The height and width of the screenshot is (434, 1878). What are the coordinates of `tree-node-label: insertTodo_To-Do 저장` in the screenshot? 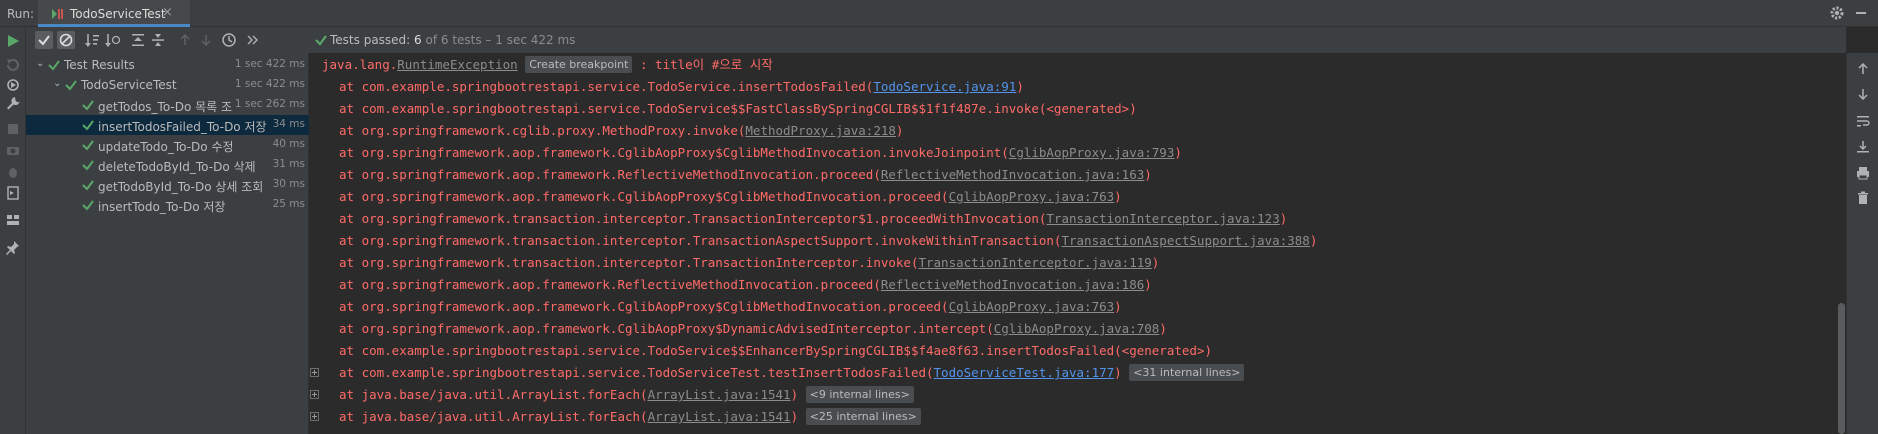 It's located at (162, 207).